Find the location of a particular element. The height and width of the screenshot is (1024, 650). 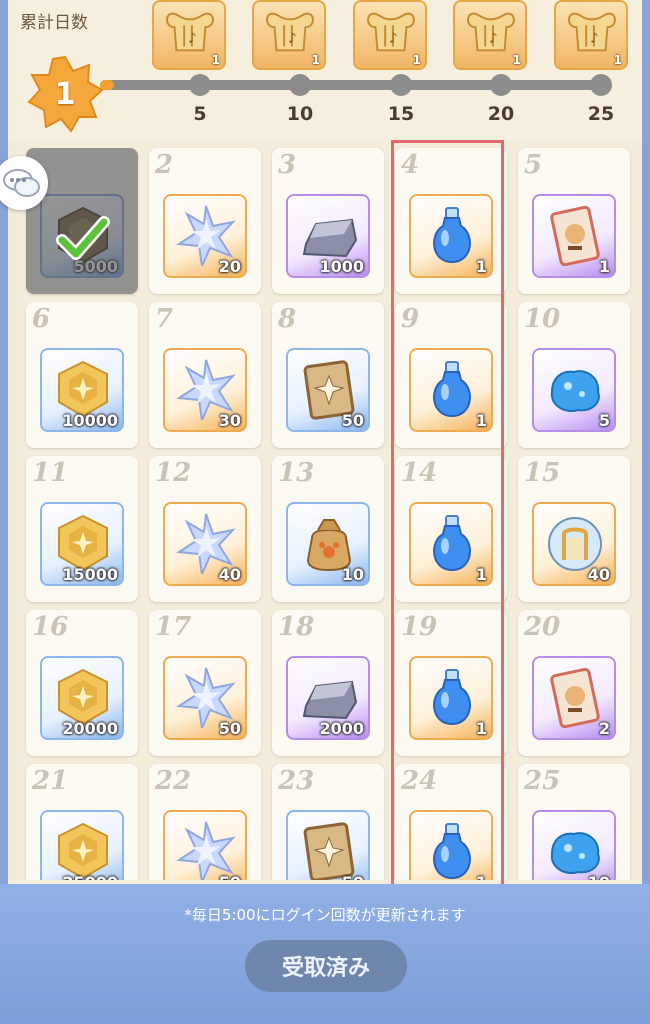

reward-cell-day-11: 11 15000 is located at coordinates (82, 529).